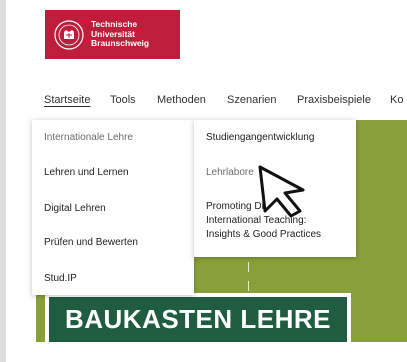 The width and height of the screenshot is (407, 362). I want to click on tu-braunschweig-logo: Technische Universität Braunschweig, so click(112, 34).